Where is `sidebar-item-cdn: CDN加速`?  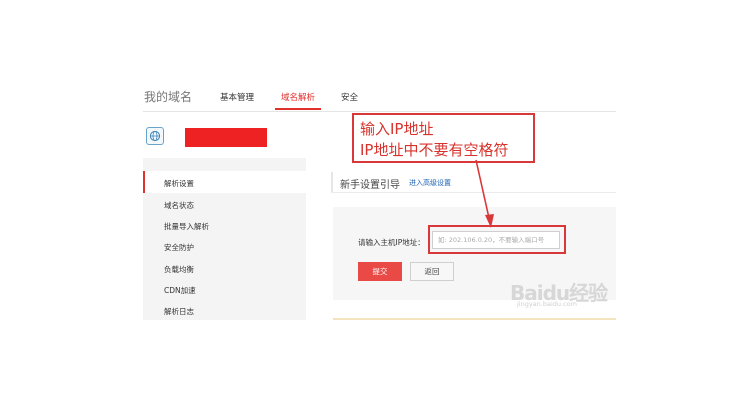
sidebar-item-cdn: CDN加速 is located at coordinates (180, 290).